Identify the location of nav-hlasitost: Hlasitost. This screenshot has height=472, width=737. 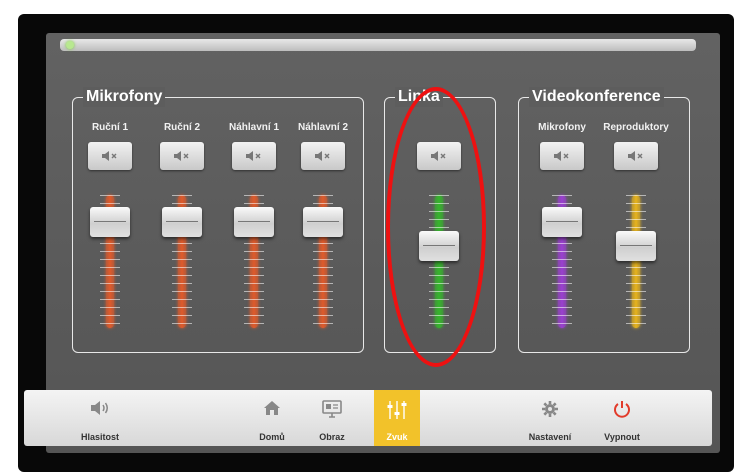
(100, 418).